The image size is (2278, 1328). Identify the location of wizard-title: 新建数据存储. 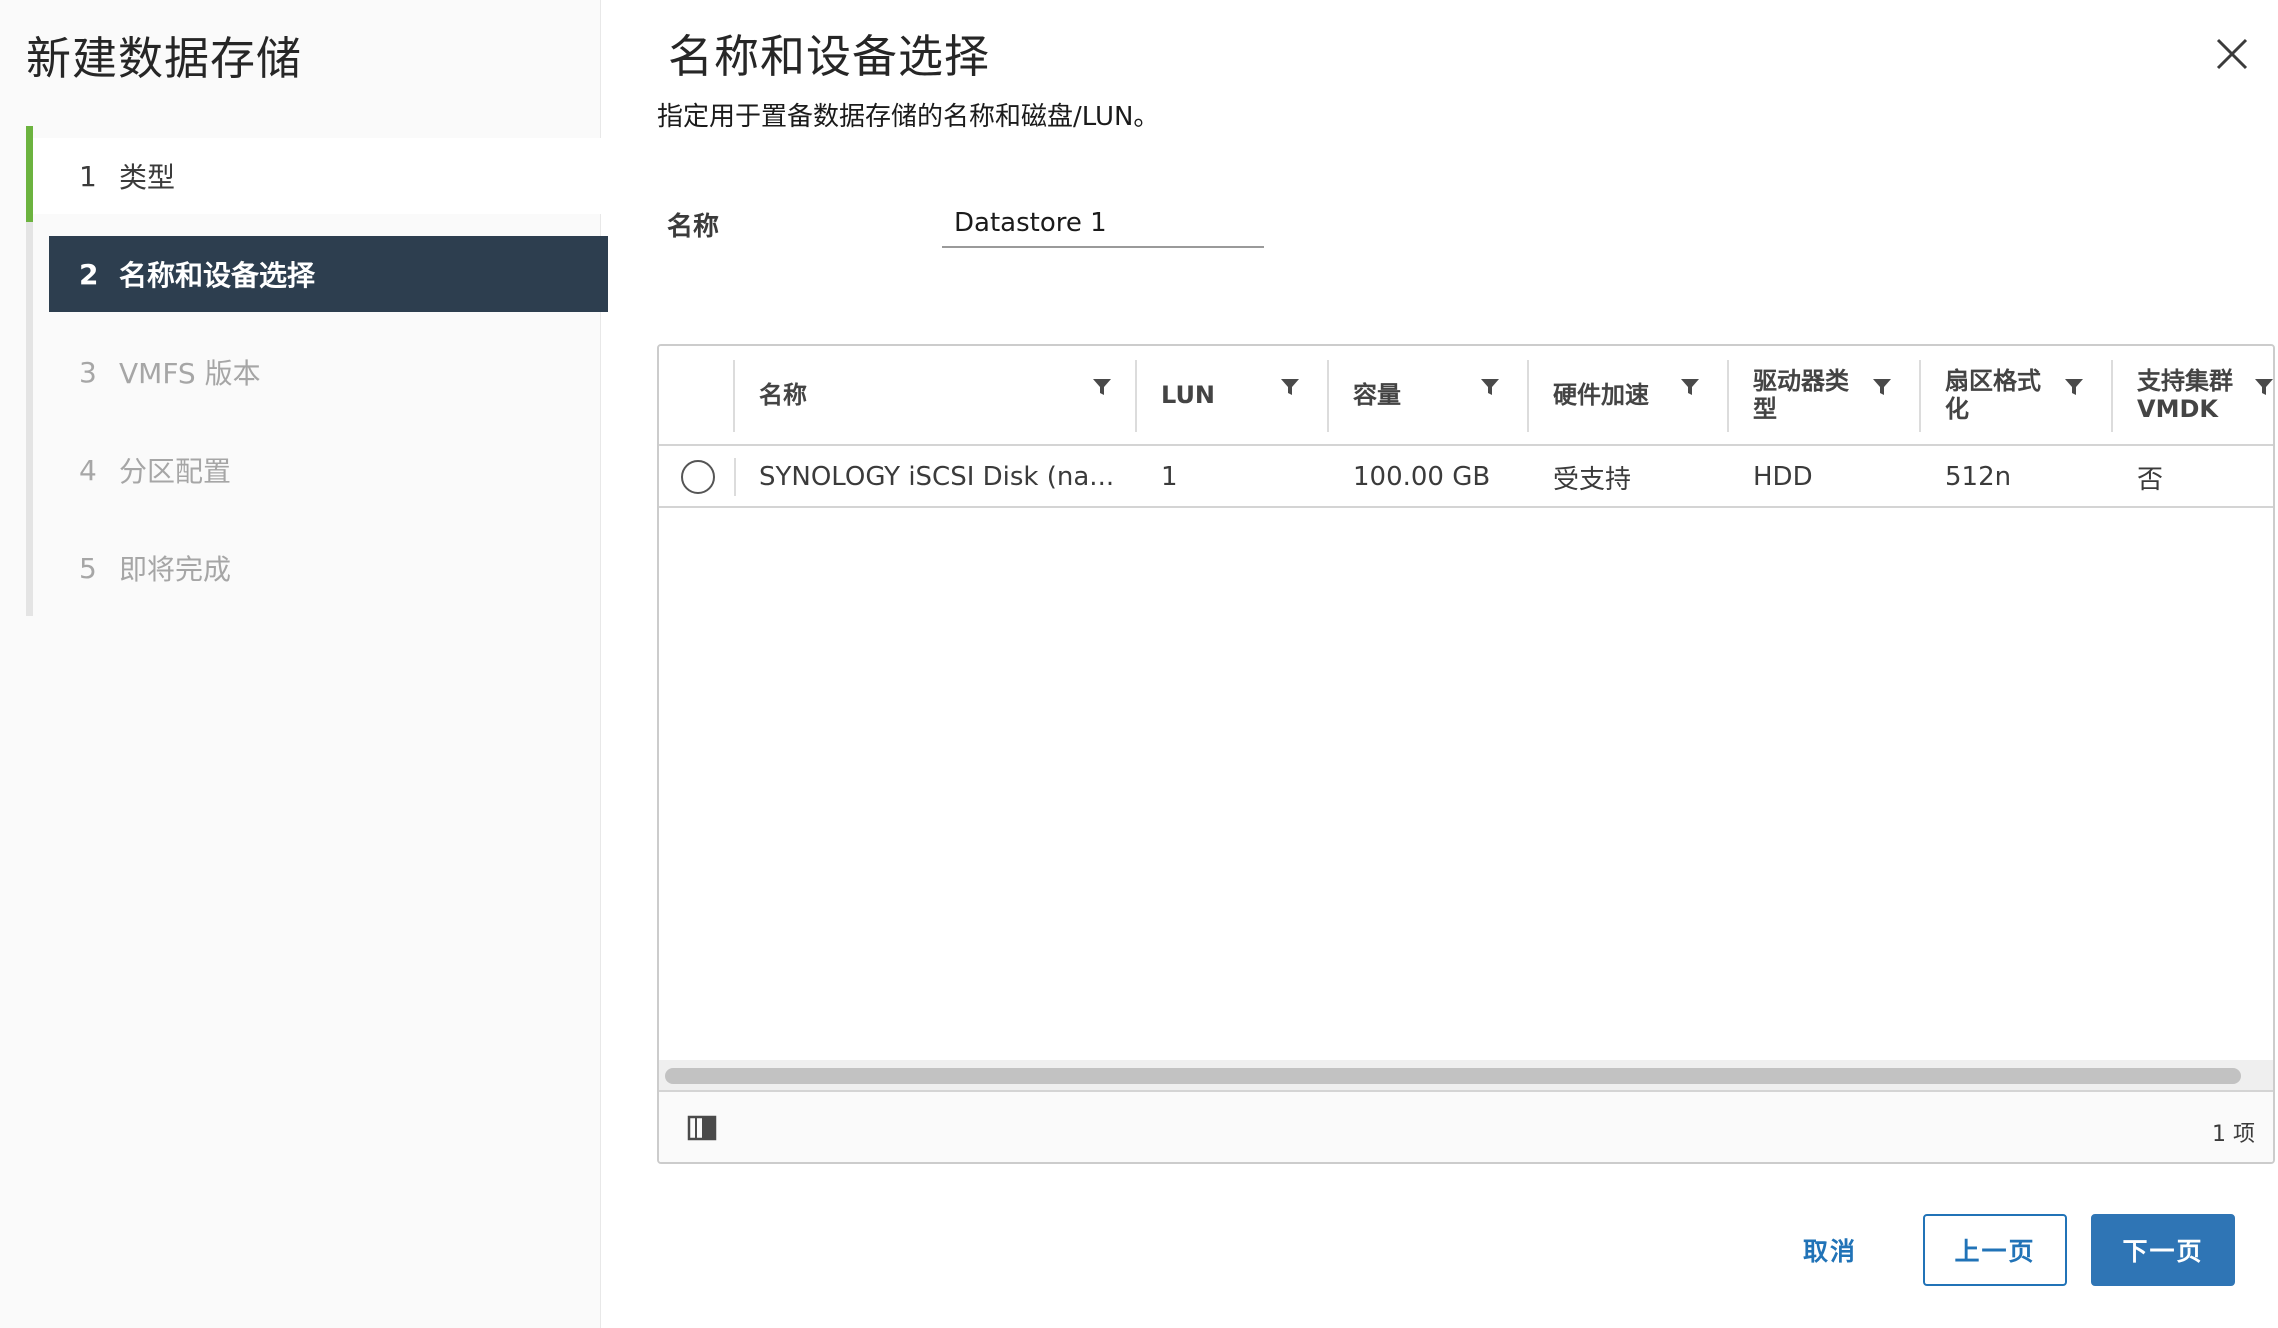
(164, 58).